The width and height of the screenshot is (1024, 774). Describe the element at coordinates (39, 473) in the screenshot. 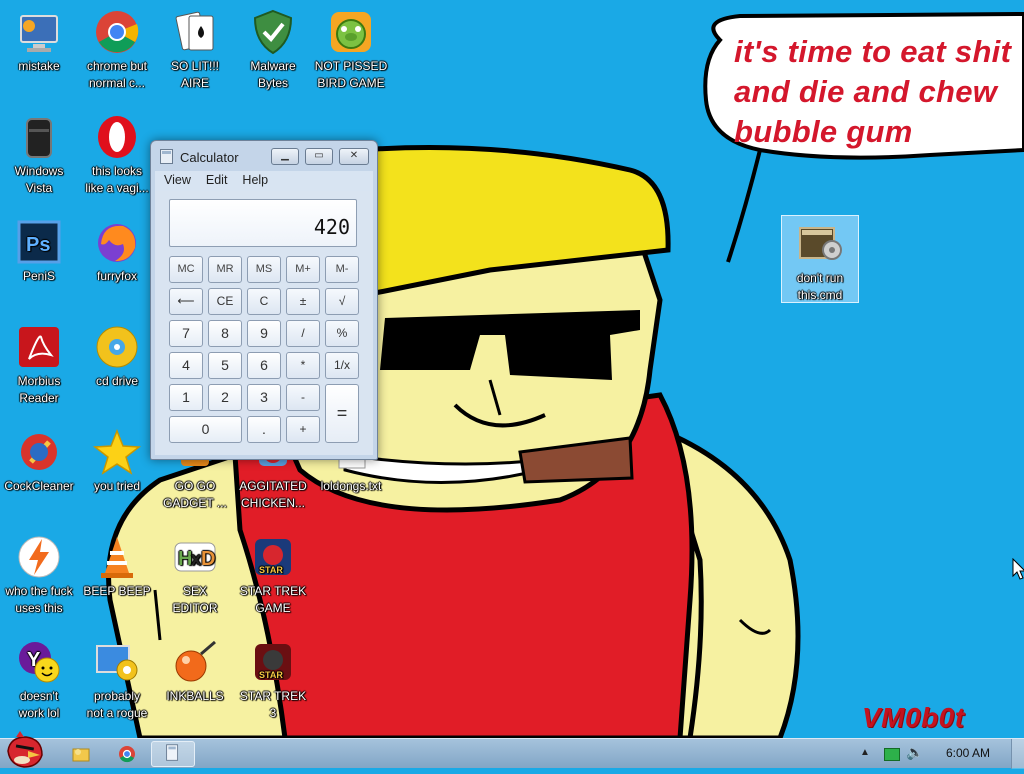

I see `desktop-icon-cockcleaner: CockCleaner` at that location.